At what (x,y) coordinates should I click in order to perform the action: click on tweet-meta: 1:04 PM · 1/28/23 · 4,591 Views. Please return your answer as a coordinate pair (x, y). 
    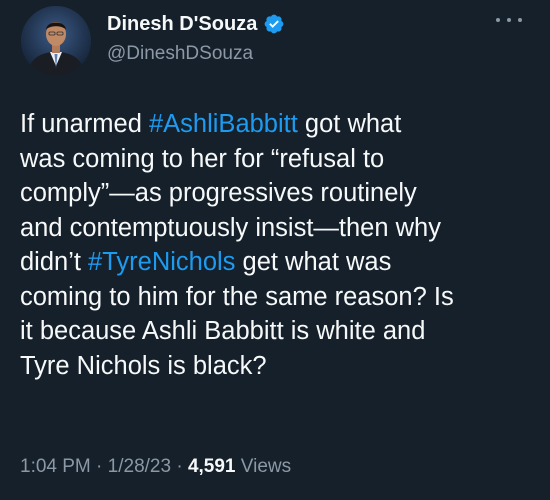
    Looking at the image, I should click on (155, 467).